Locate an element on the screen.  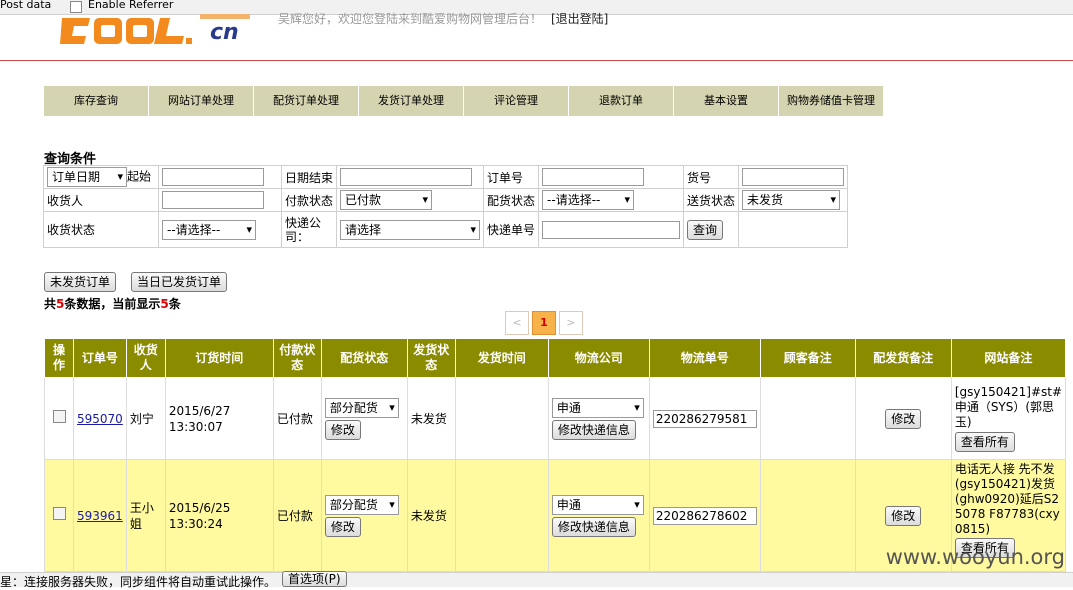
pager-next: > is located at coordinates (571, 323).